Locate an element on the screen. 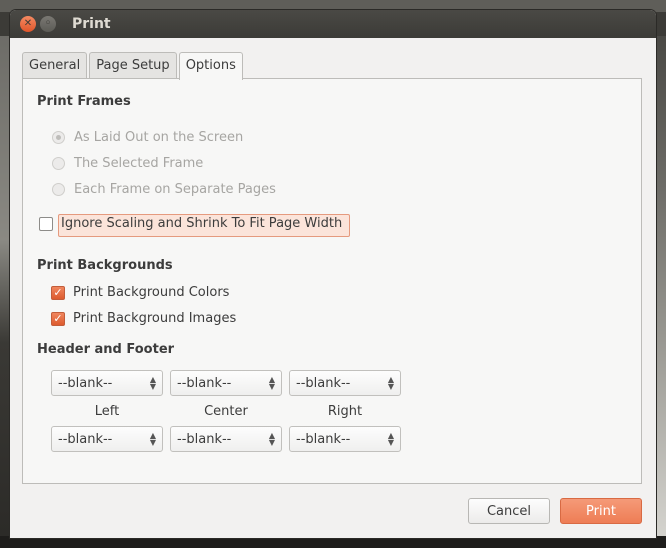  window-title: Print is located at coordinates (91, 24).